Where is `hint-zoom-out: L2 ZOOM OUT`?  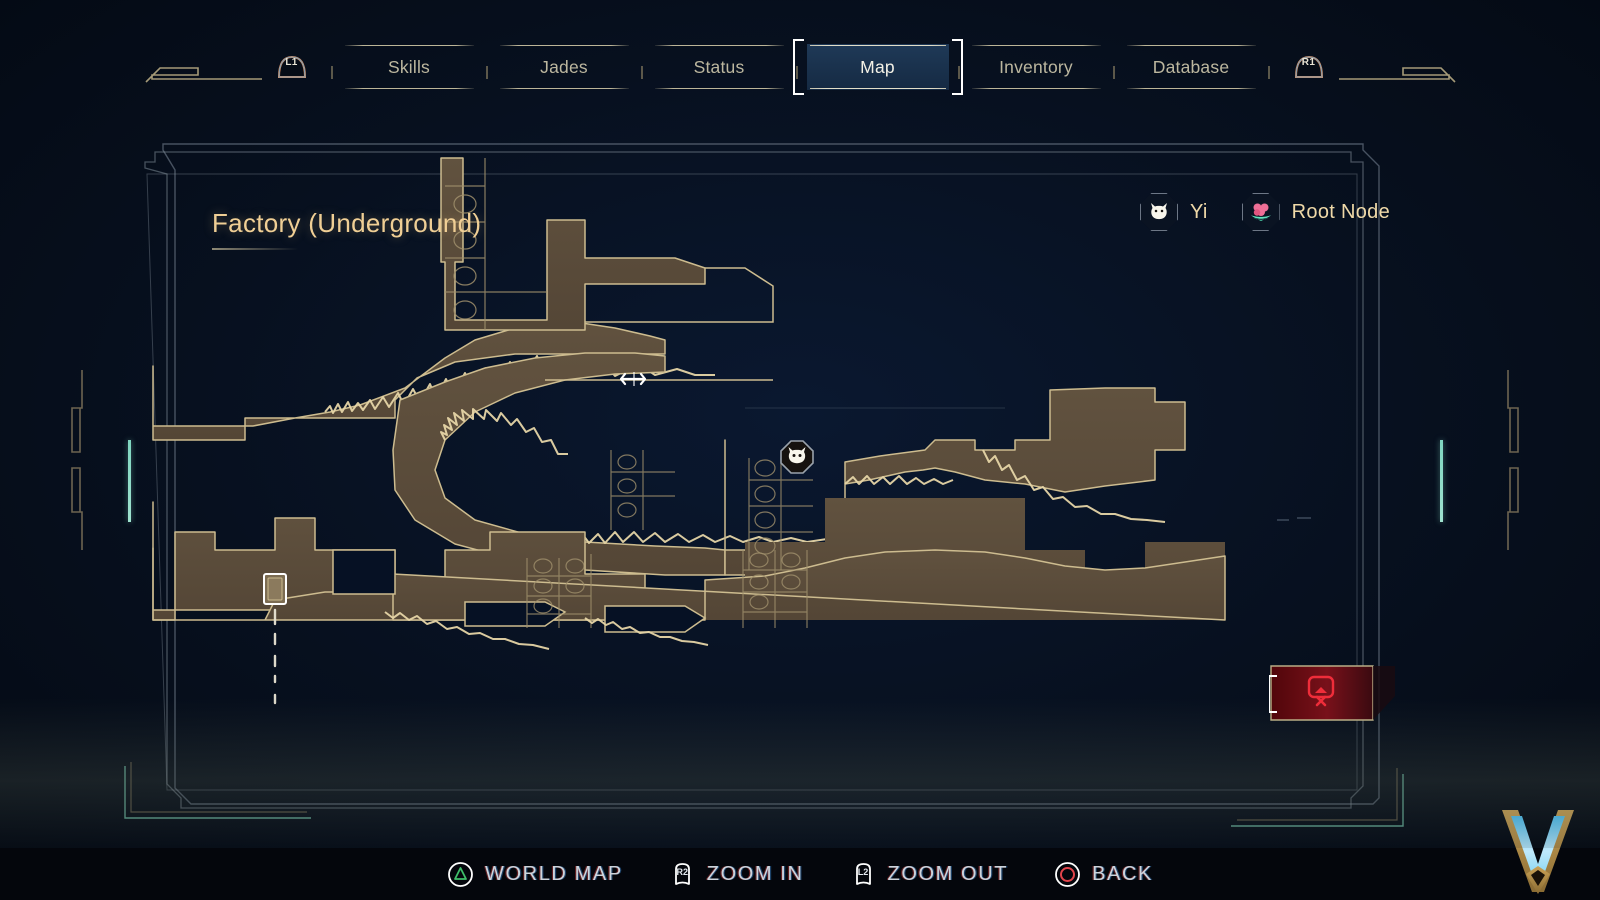
hint-zoom-out: L2 ZOOM OUT is located at coordinates (929, 874).